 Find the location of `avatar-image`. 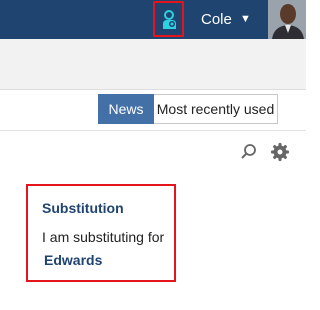

avatar-image is located at coordinates (287, 19).